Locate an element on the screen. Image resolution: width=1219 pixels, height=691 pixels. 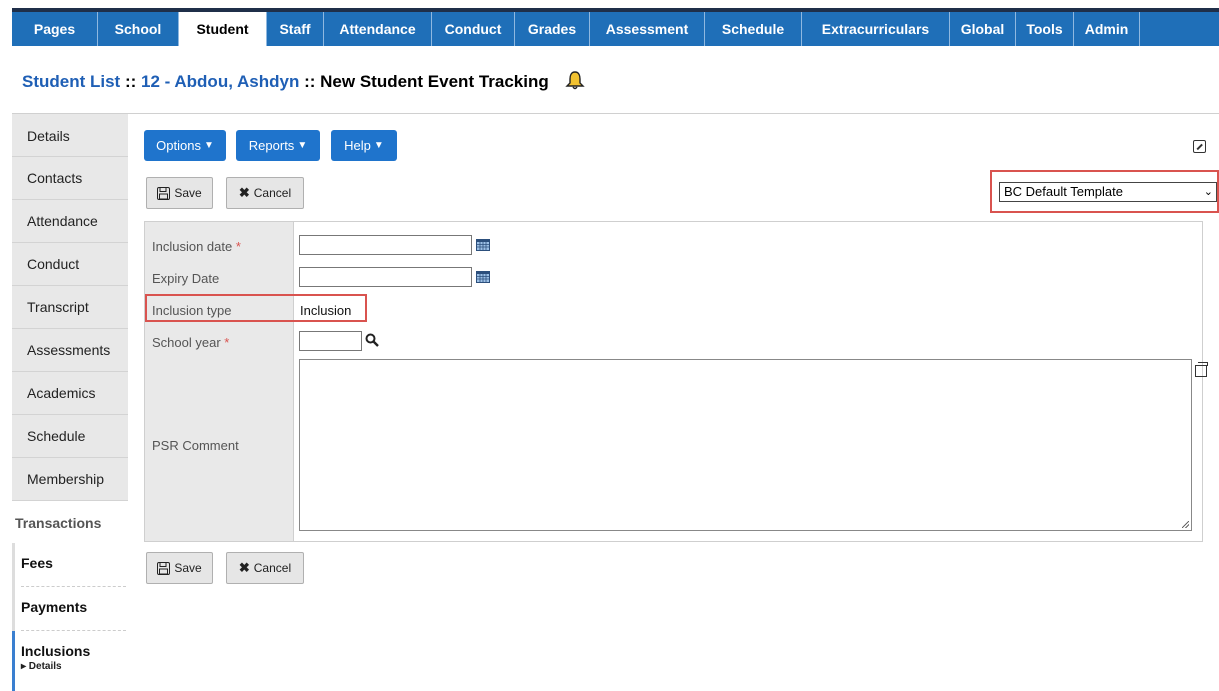
inclusion-date-input is located at coordinates (385, 245).